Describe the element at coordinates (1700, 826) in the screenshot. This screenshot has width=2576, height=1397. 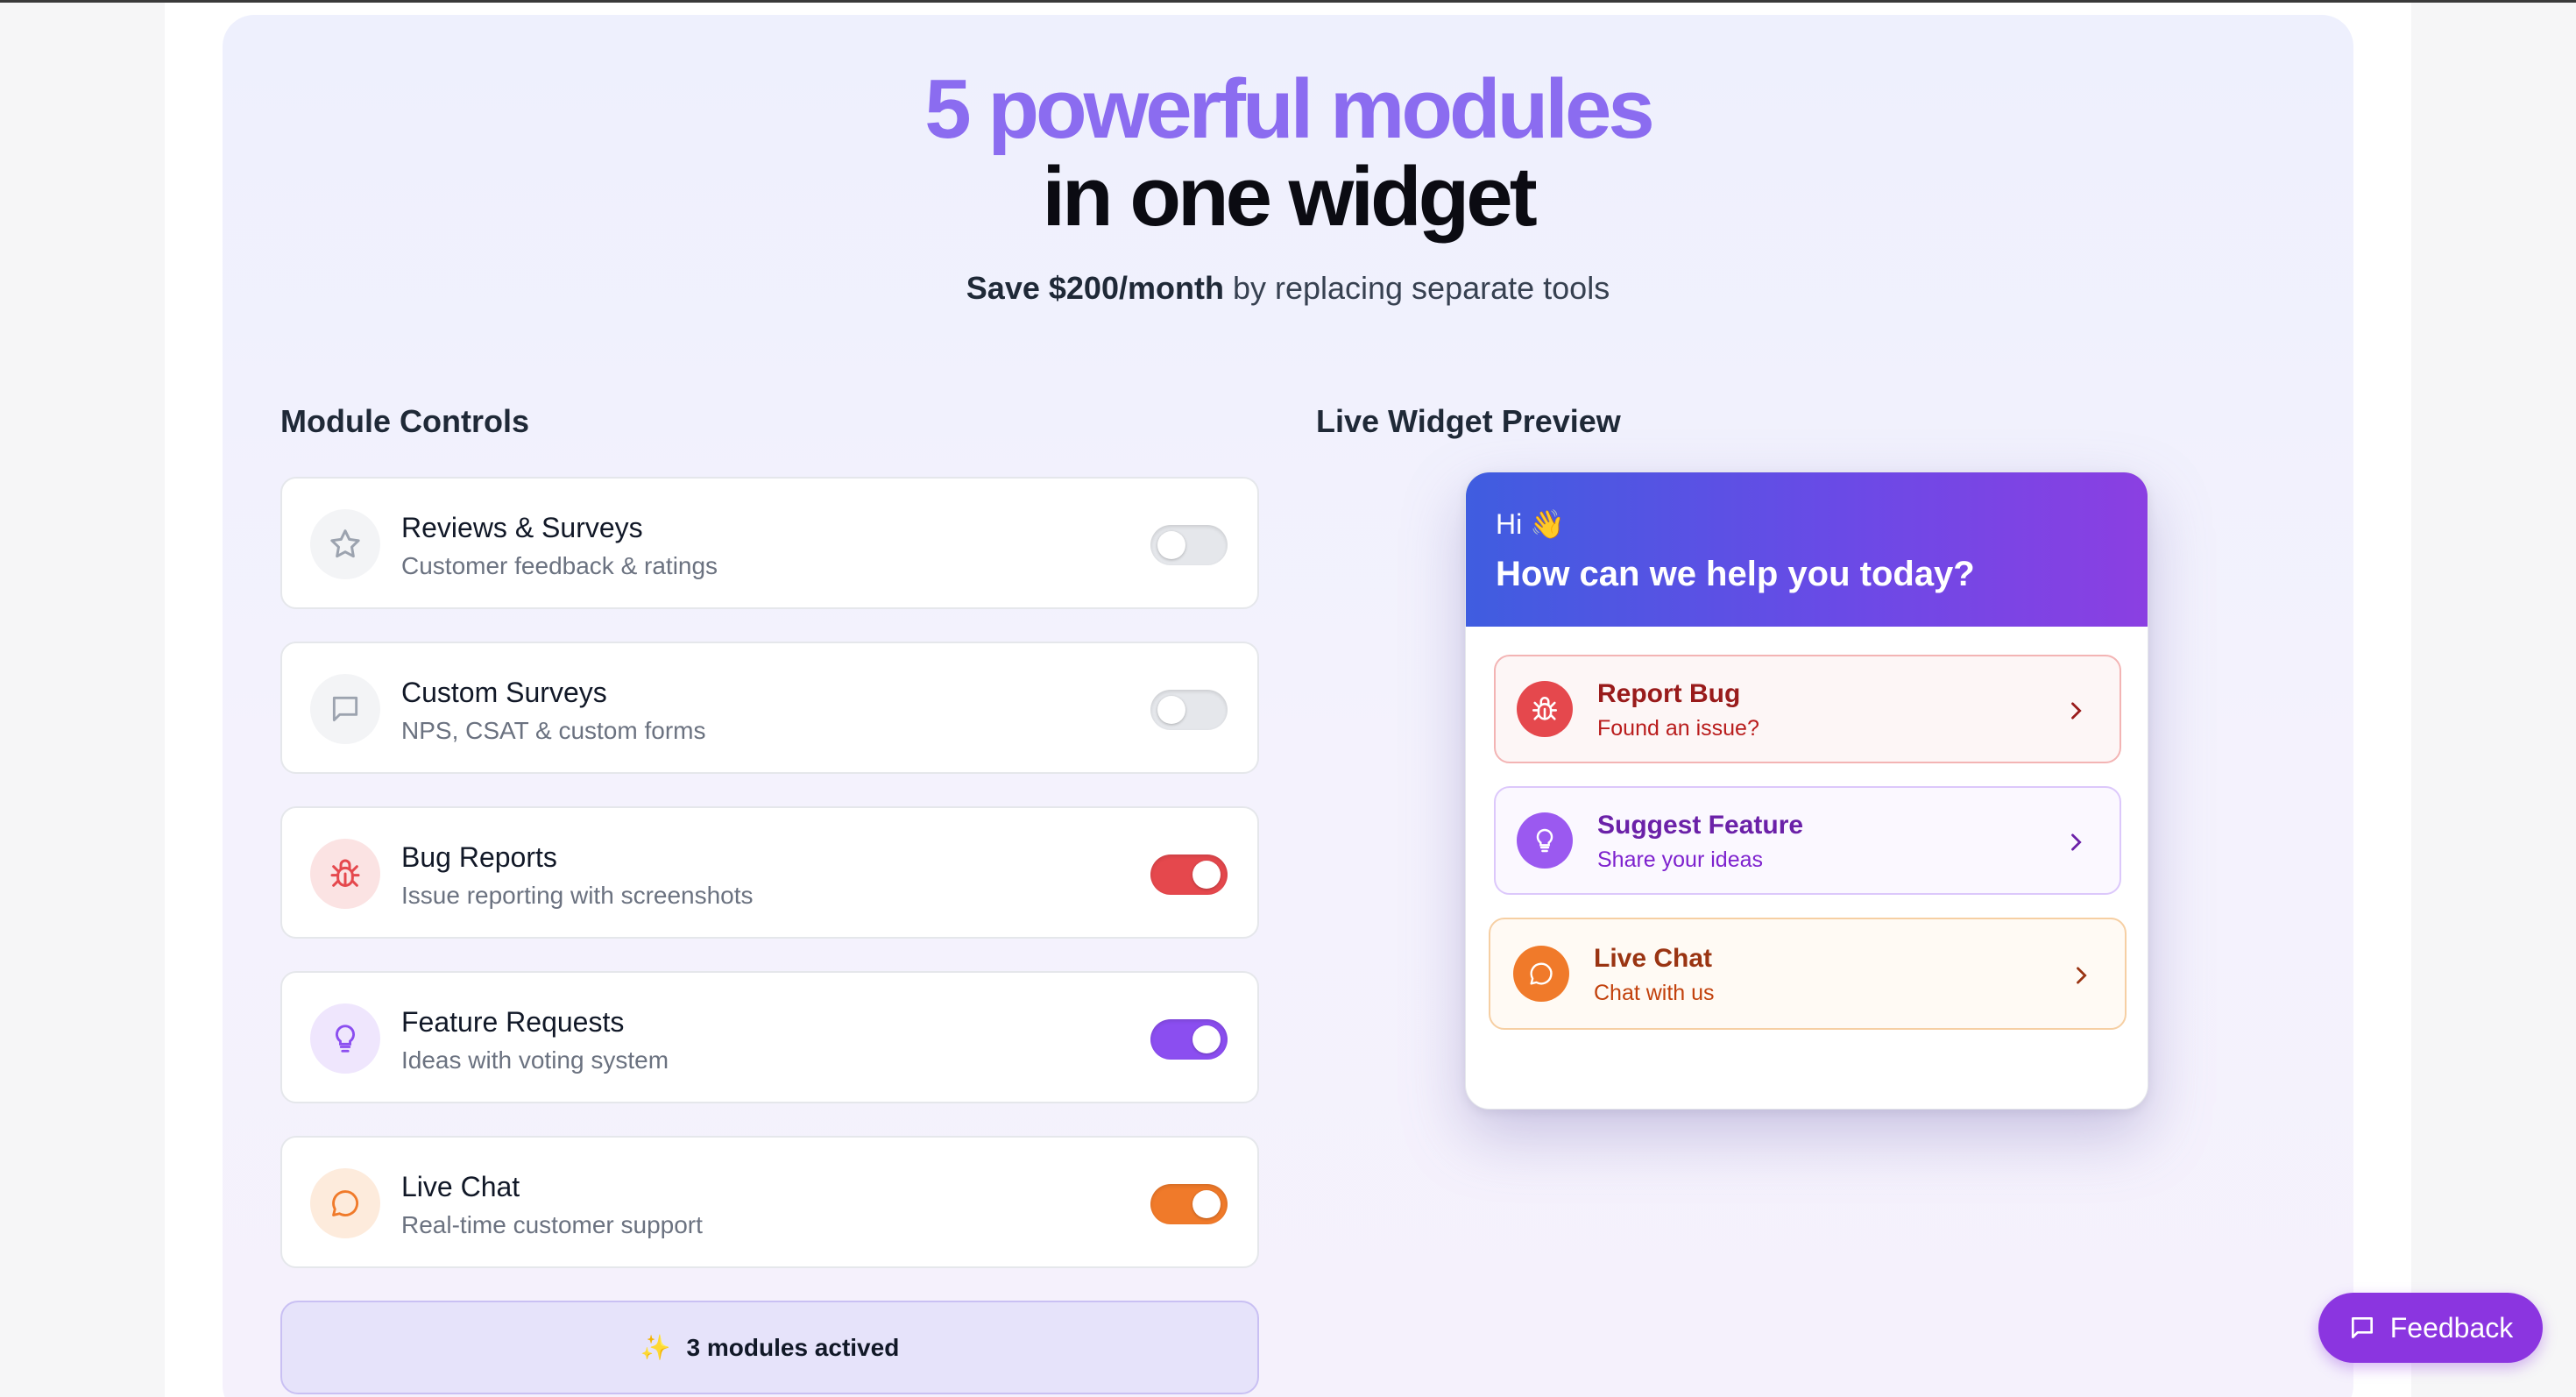
I see `widget-option-title: Suggest Feature` at that location.